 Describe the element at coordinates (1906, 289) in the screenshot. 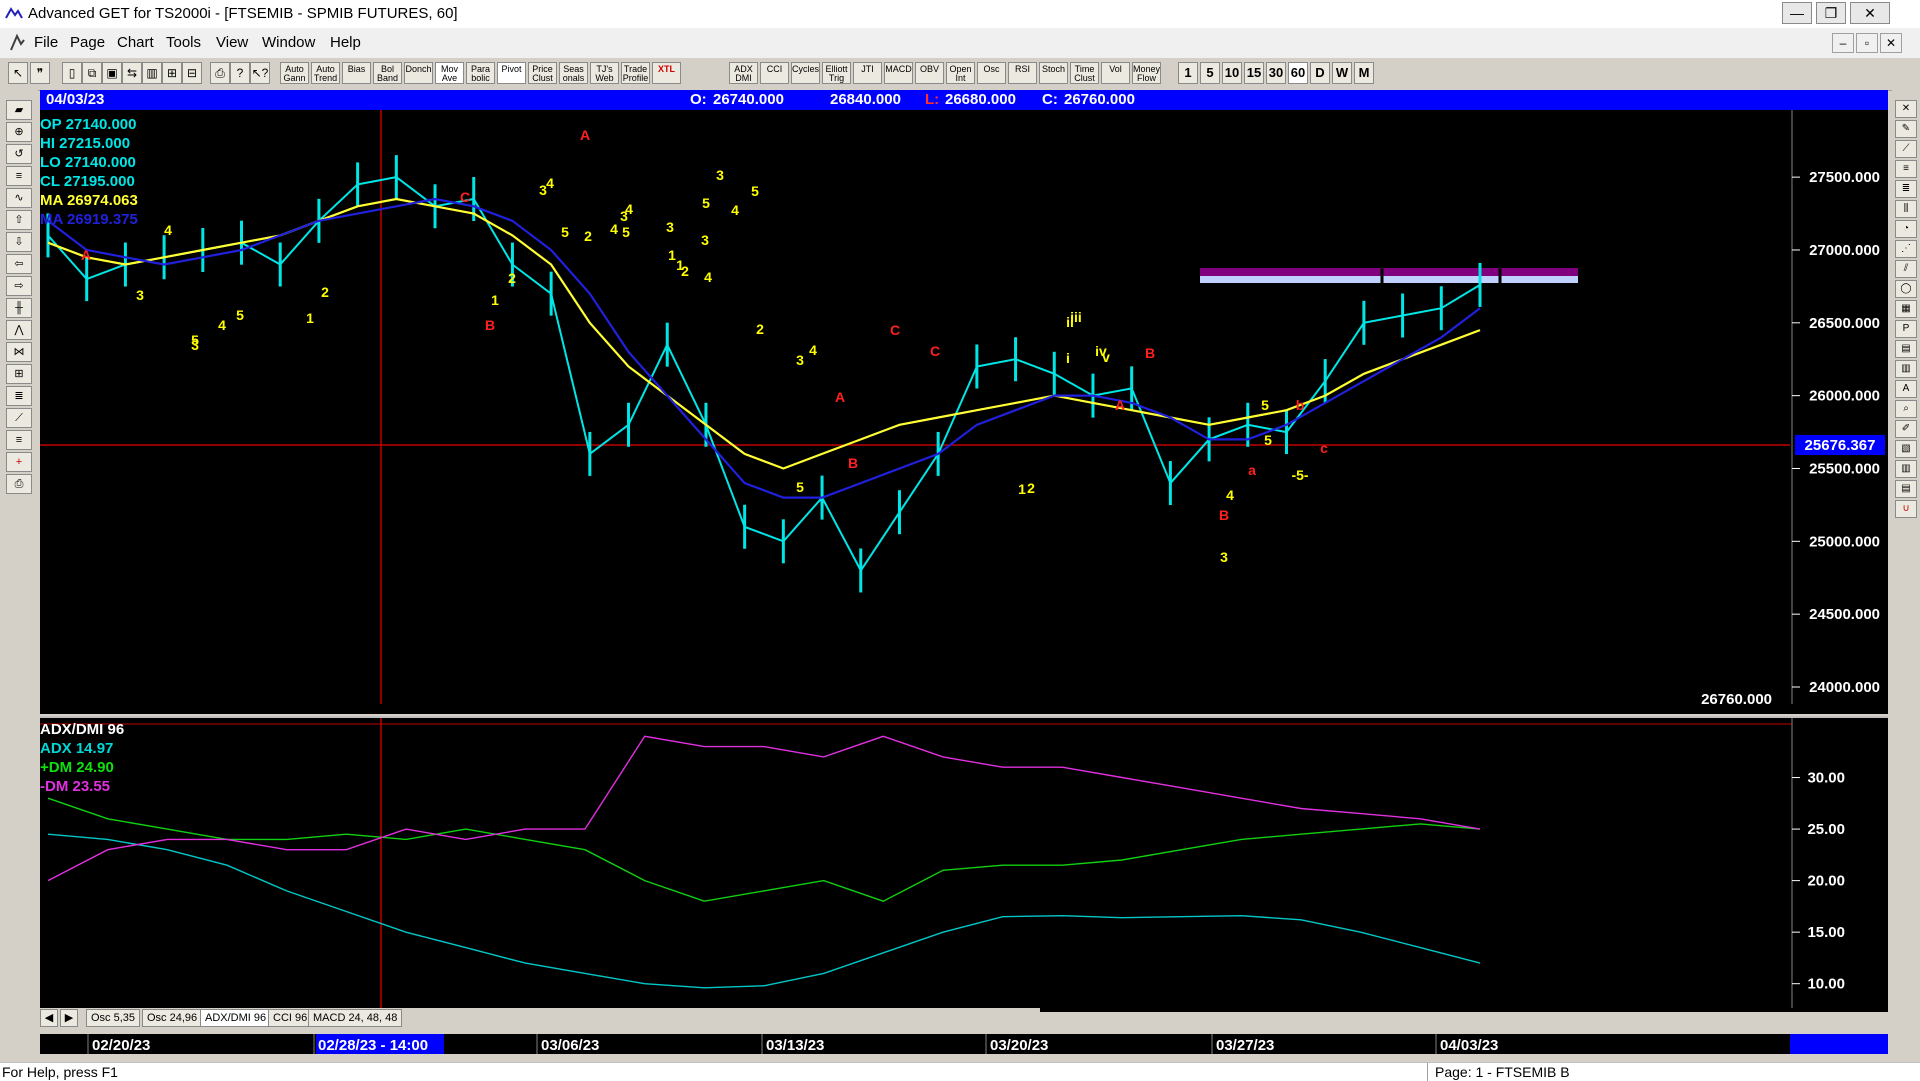

I see `ellipse-icon: ◯` at that location.